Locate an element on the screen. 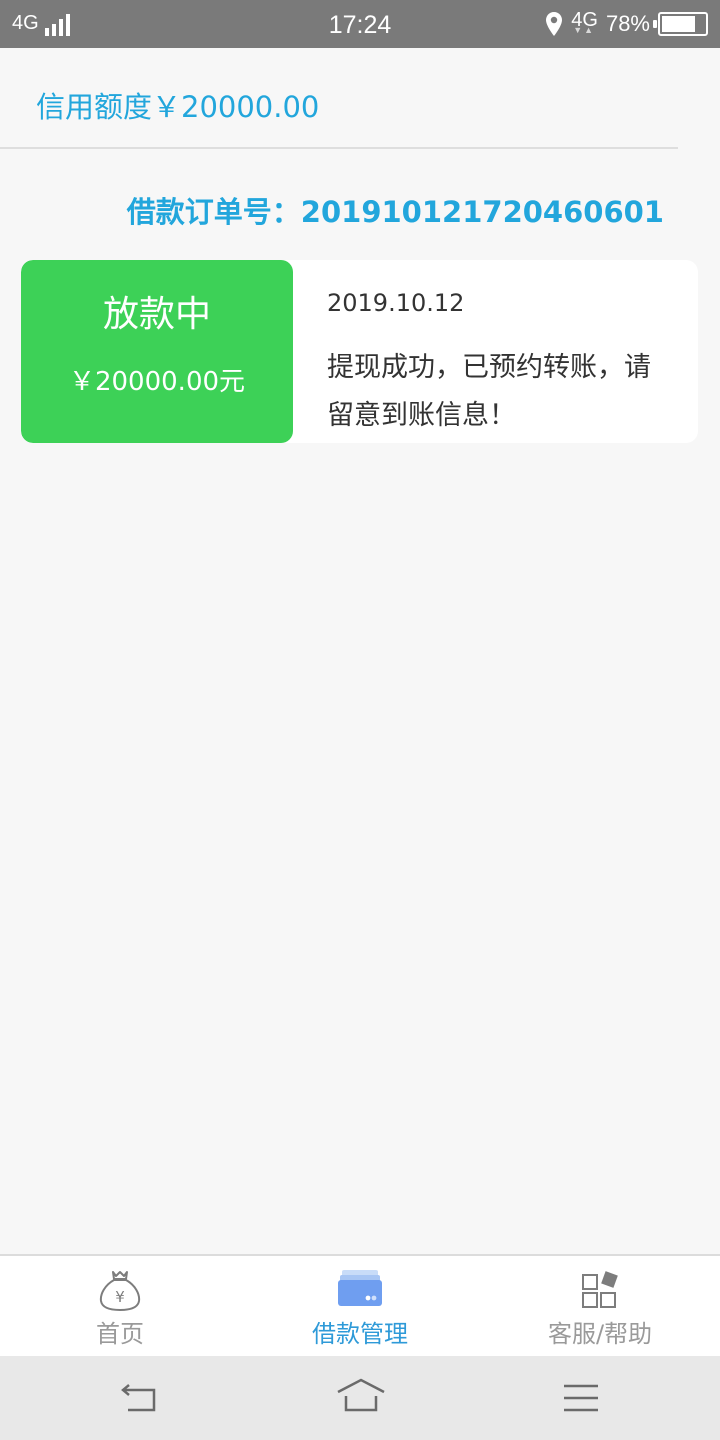 Image resolution: width=720 pixels, height=1440 pixels. battery-percent: 78% is located at coordinates (627, 23).